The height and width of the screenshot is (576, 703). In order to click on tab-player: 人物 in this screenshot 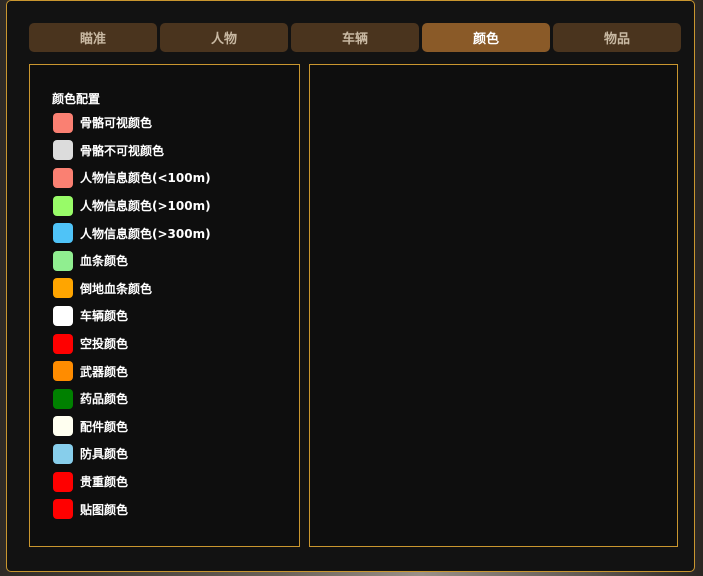, I will do `click(224, 37)`.